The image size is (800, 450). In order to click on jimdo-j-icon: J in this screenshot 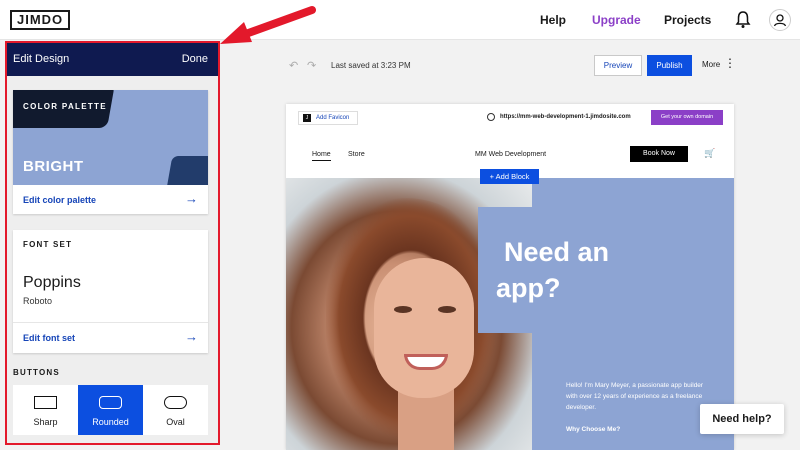, I will do `click(307, 118)`.